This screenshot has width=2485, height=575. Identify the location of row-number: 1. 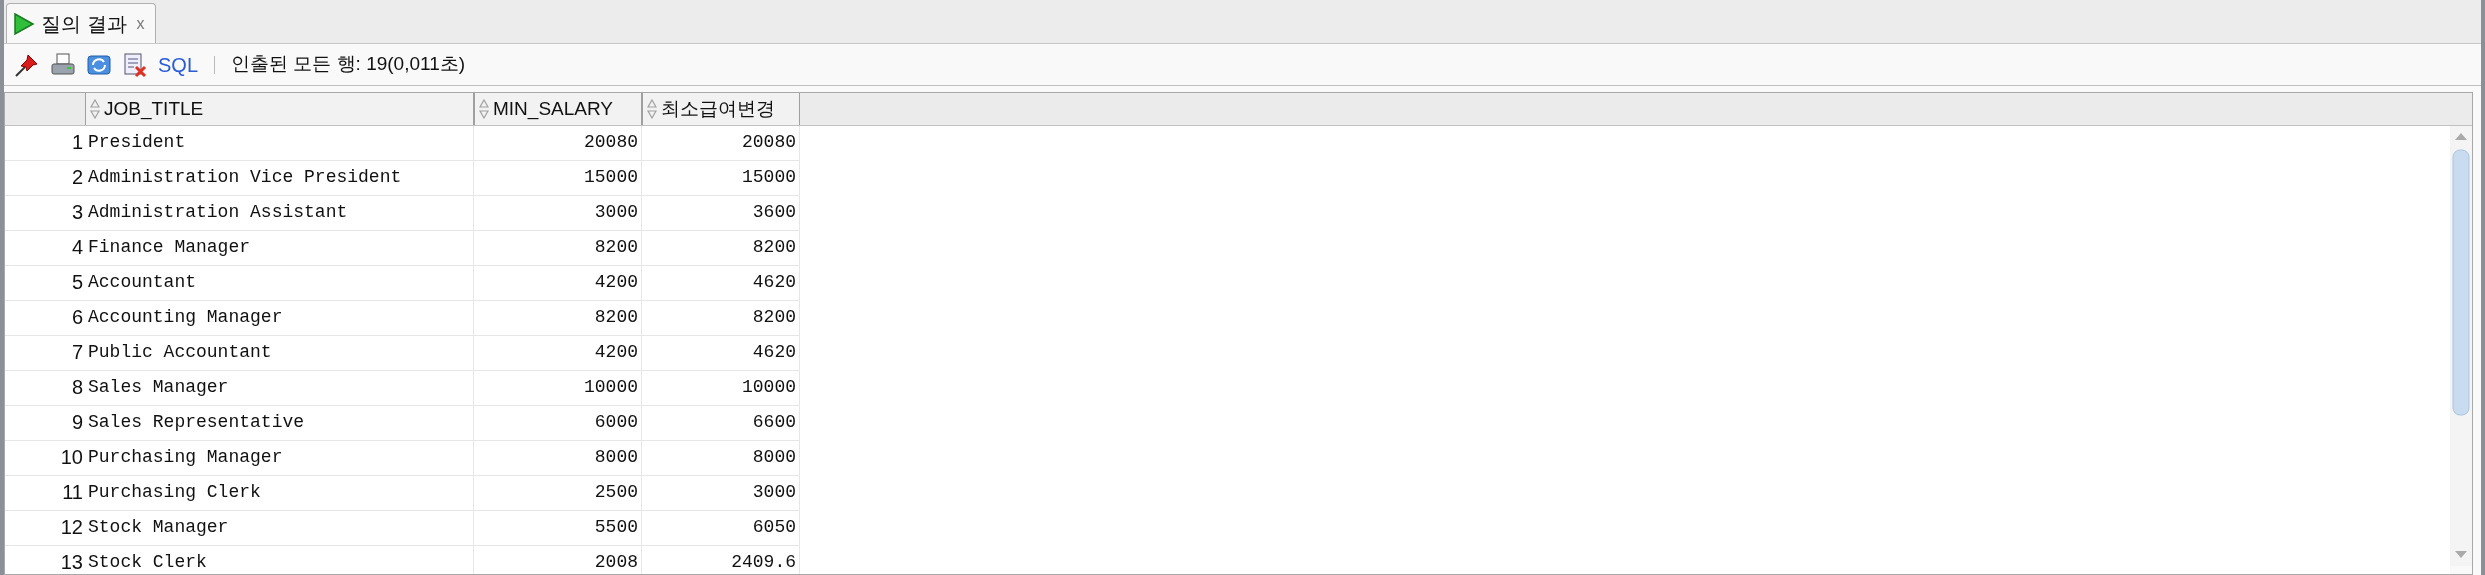
(45, 143).